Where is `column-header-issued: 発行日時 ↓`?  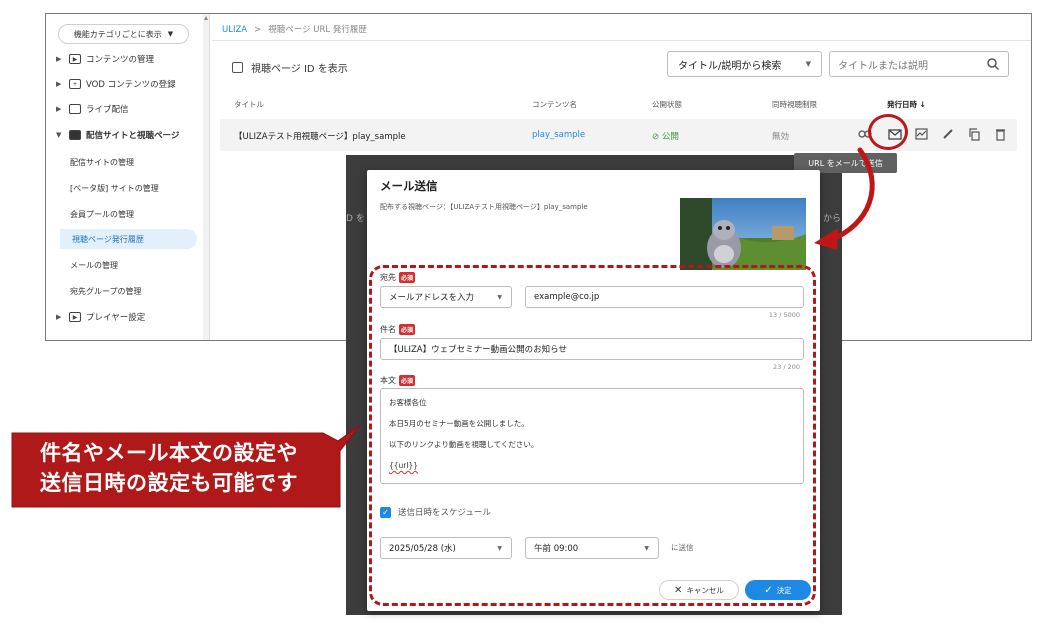
column-header-issued: 発行日時 ↓ is located at coordinates (906, 104).